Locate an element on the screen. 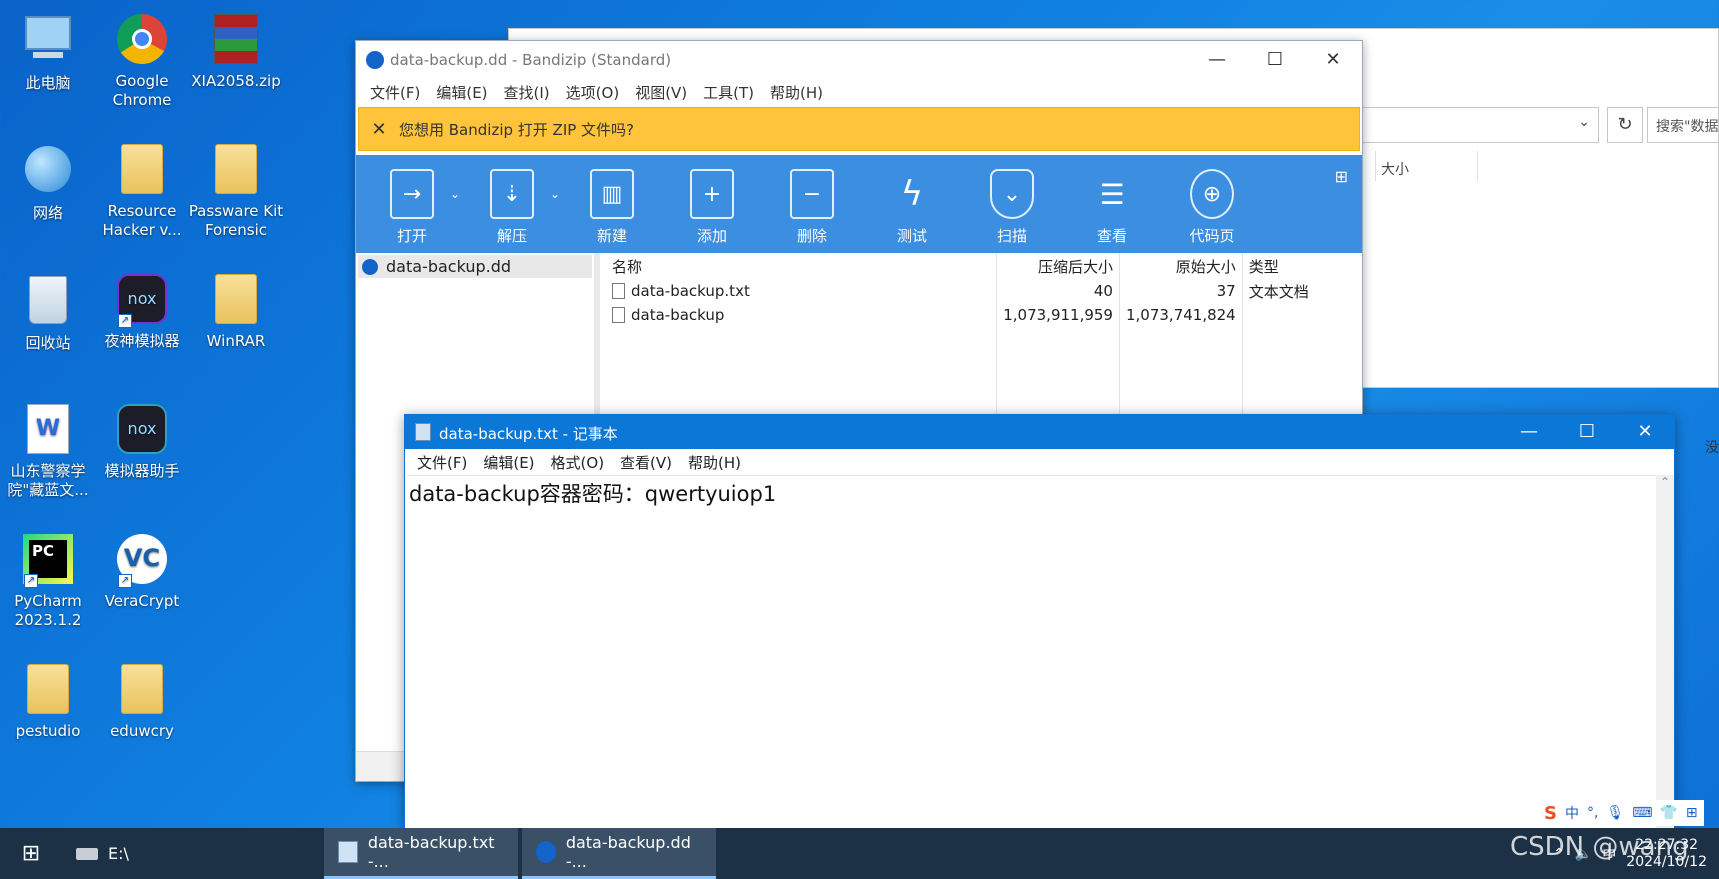  window-title: data-backup.txt - 记事本 is located at coordinates (528, 434).